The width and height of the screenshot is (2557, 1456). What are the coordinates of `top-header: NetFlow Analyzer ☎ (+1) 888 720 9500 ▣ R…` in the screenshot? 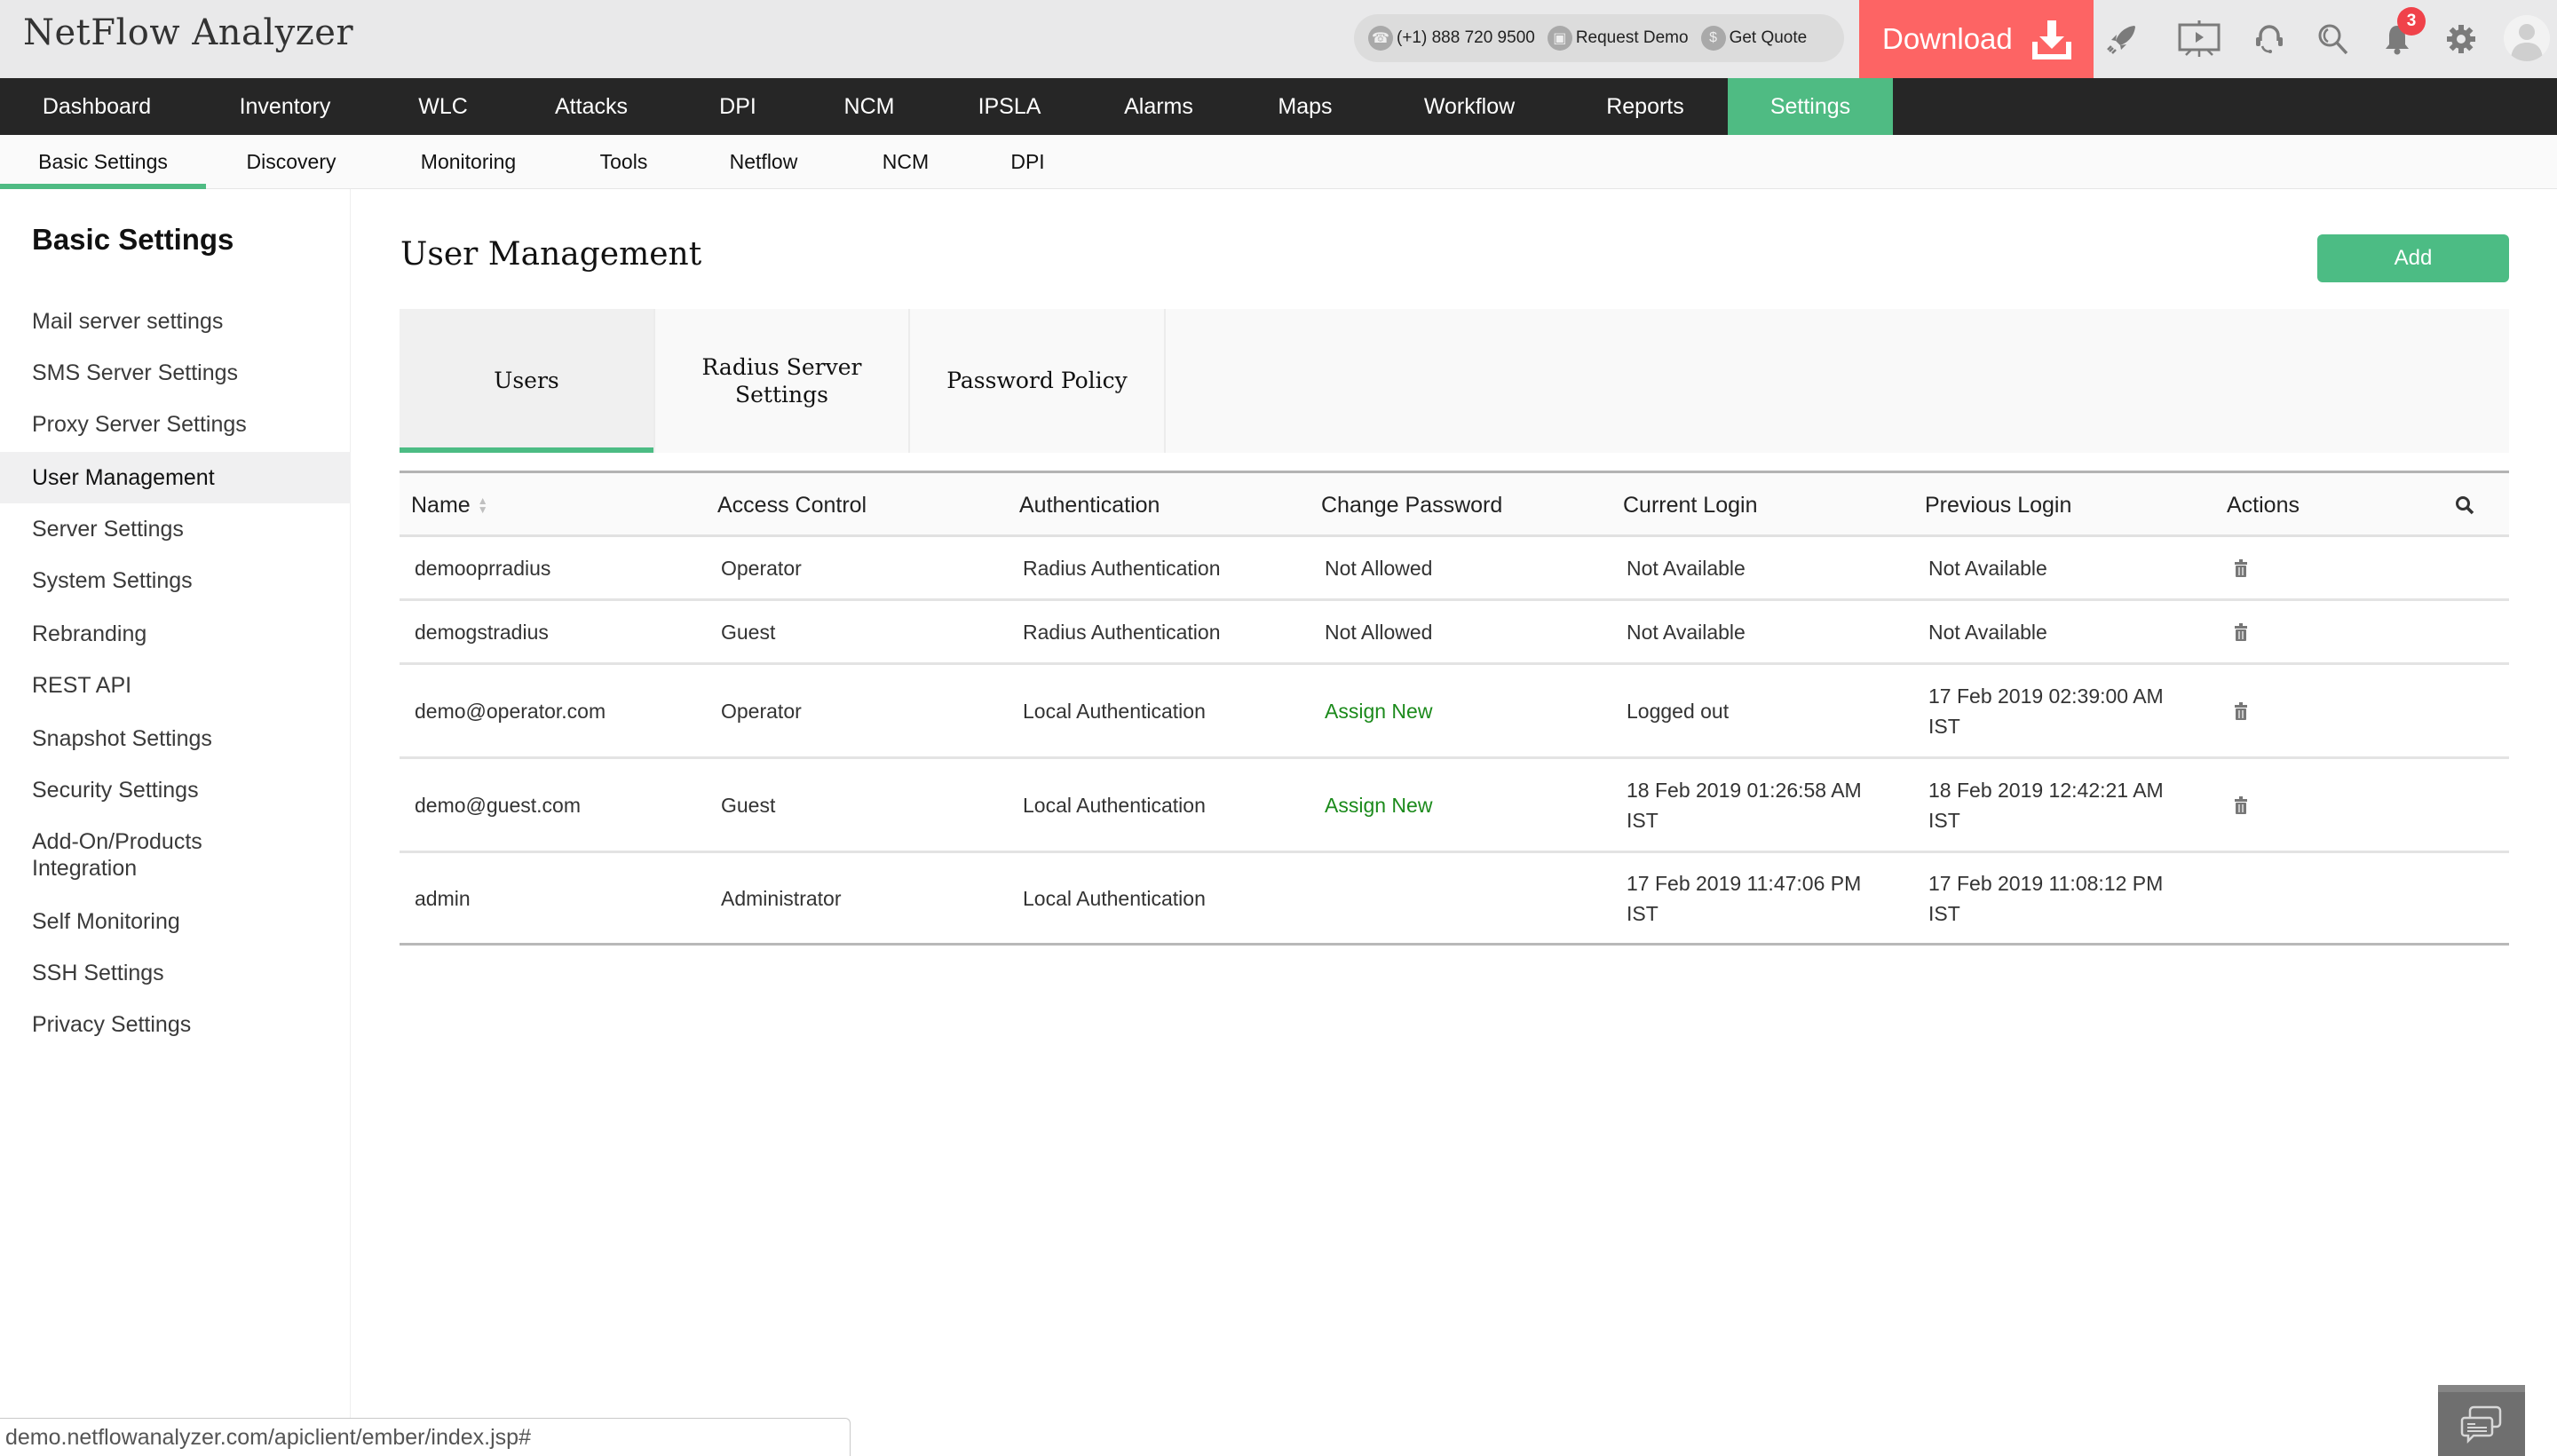 It's located at (1278, 39).